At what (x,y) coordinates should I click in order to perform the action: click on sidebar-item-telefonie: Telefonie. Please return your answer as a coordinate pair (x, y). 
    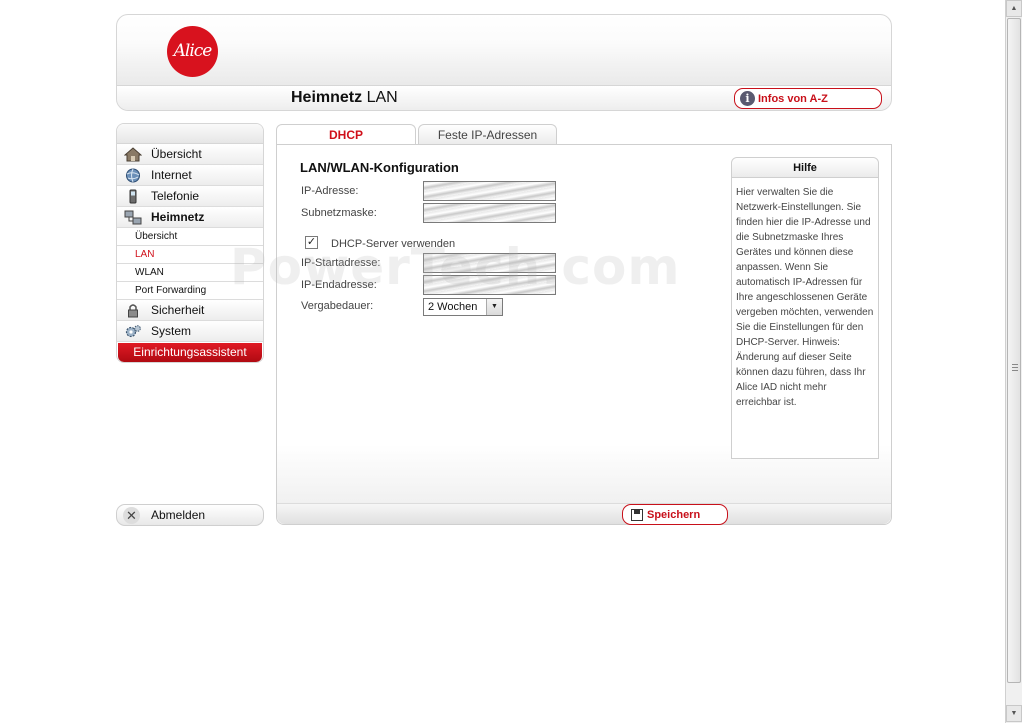
    Looking at the image, I should click on (190, 196).